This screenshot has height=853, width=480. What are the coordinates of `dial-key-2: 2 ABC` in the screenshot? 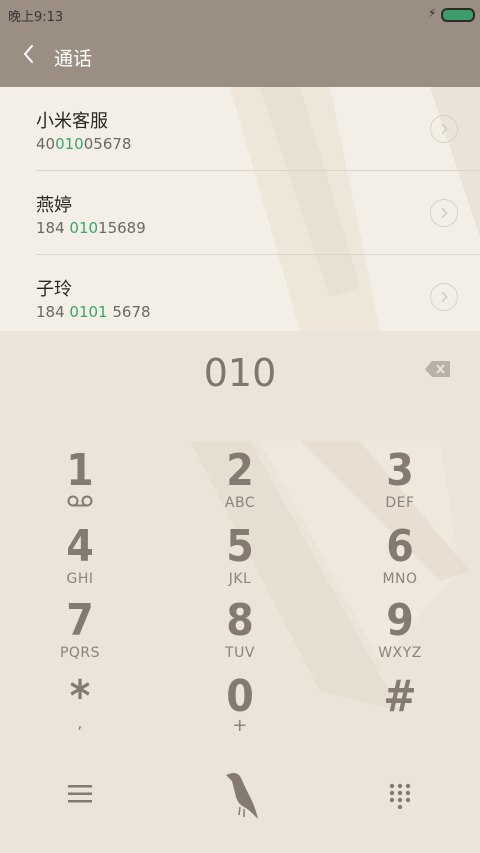 It's located at (240, 485).